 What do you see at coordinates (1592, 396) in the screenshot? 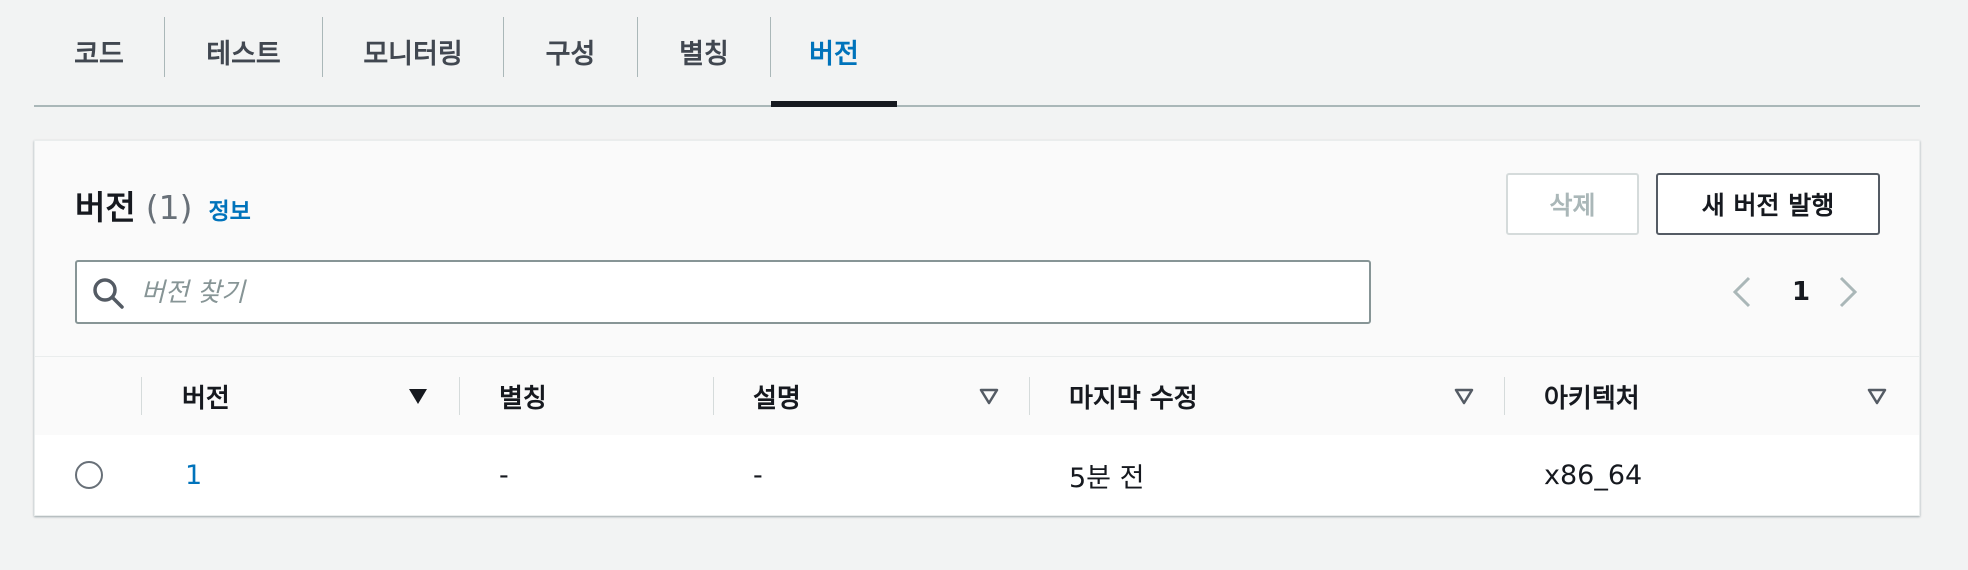
I see `column-header-architecture: 아키텍처` at bounding box center [1592, 396].